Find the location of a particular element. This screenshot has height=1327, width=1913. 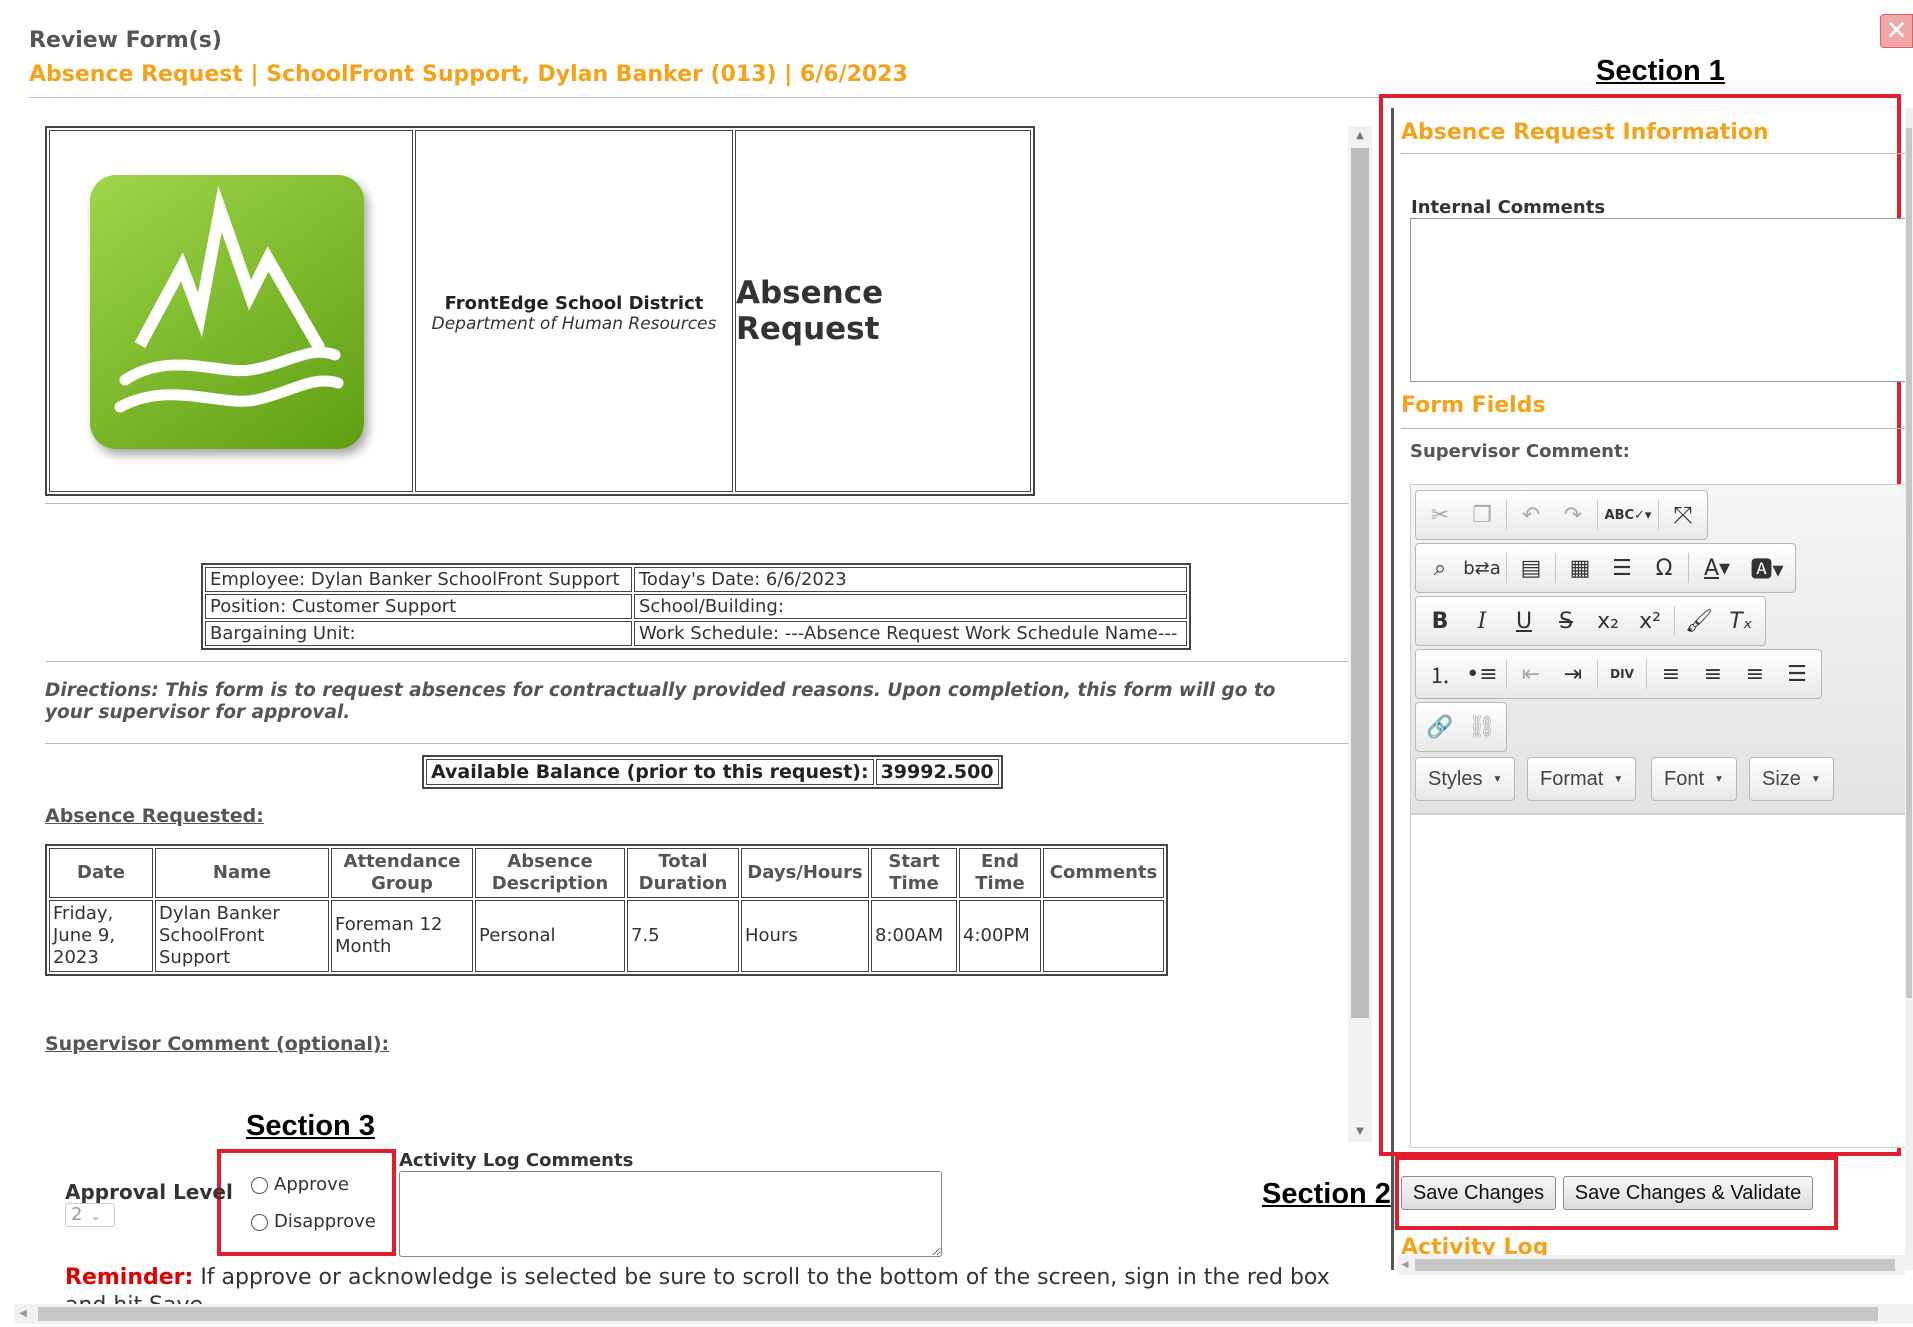

scroll-up-icon: ▲ is located at coordinates (1360, 136).